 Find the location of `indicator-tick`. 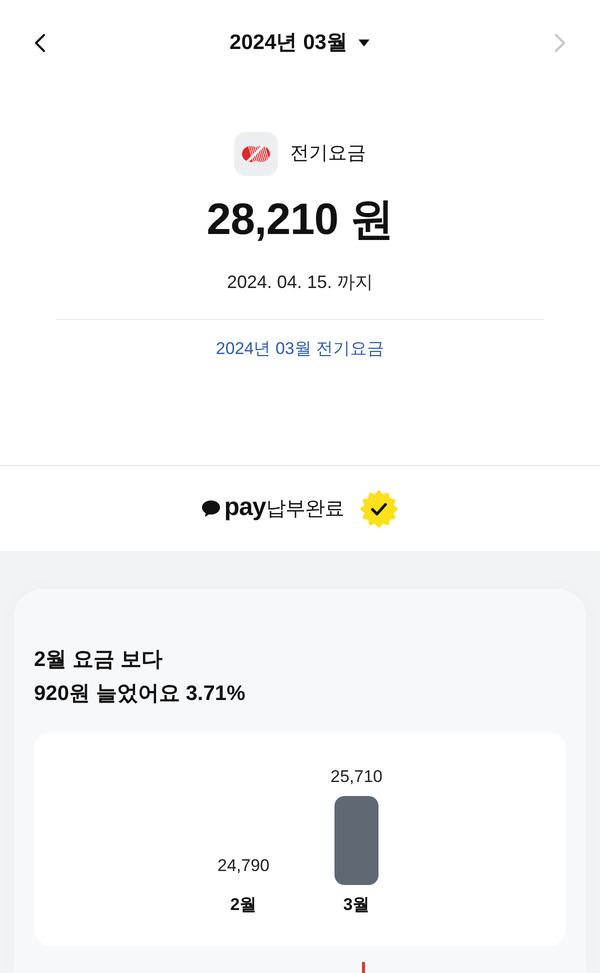

indicator-tick is located at coordinates (363, 967).